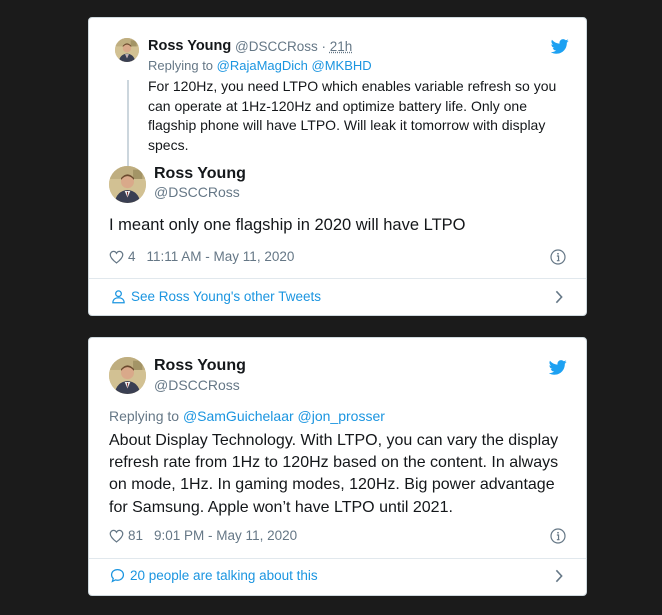 The image size is (662, 615). I want to click on mention-link: @jon_prosser, so click(341, 416).